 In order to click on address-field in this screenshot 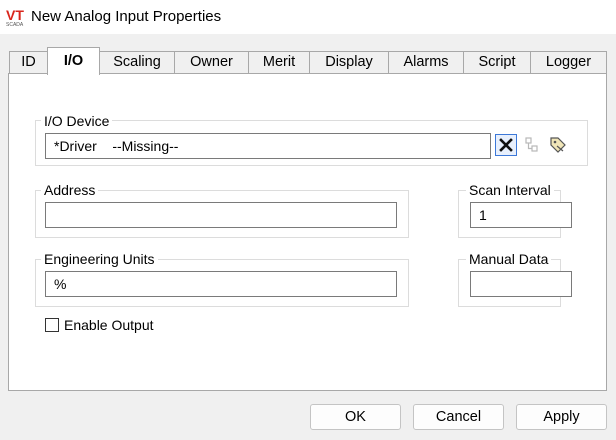, I will do `click(221, 215)`.